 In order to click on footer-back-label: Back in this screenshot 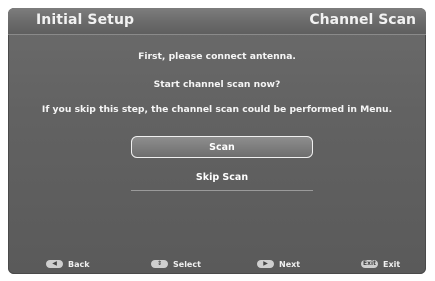, I will do `click(79, 264)`.